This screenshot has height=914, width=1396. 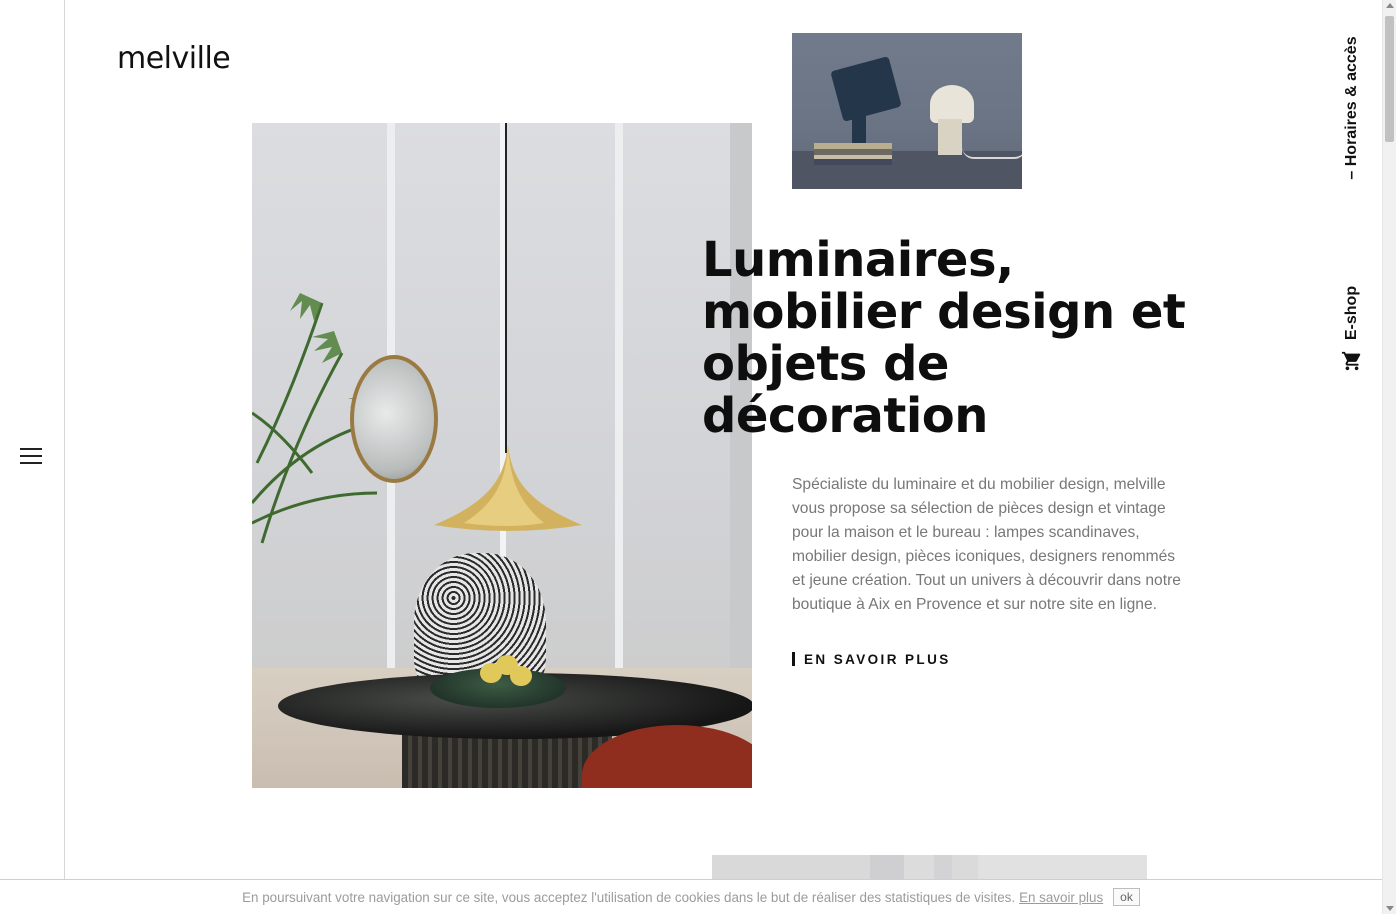 What do you see at coordinates (1126, 897) in the screenshot?
I see `cookie-ok-button: ok` at bounding box center [1126, 897].